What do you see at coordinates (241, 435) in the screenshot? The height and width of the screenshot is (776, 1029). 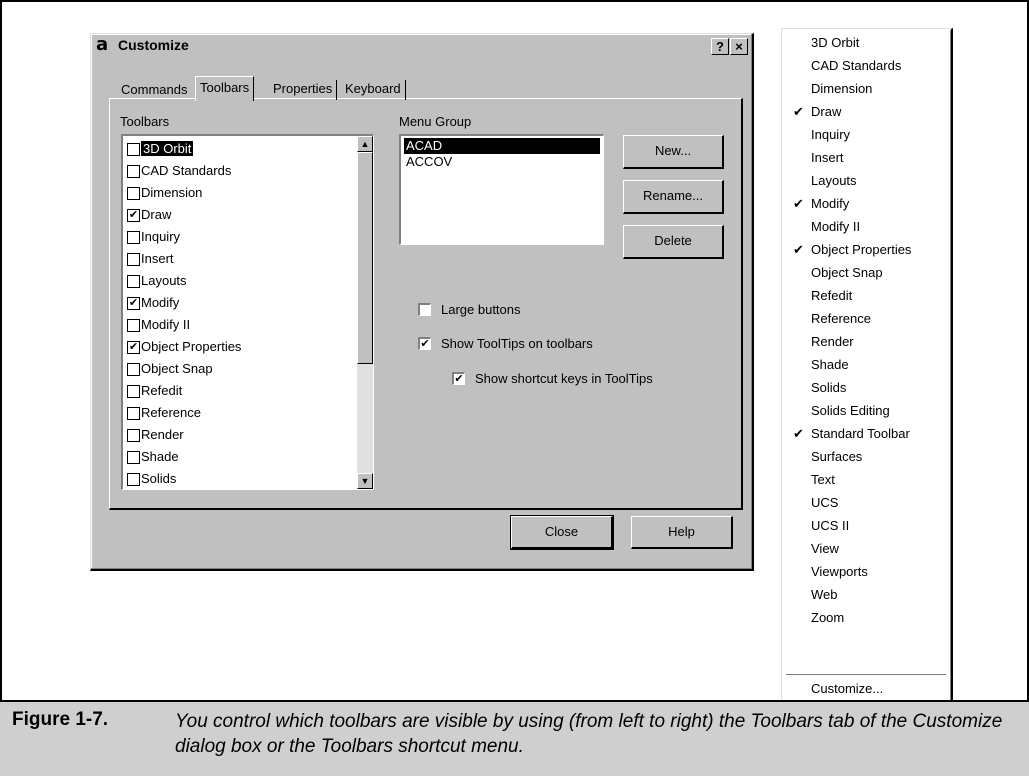 I see `toolbar-list-item: Render` at bounding box center [241, 435].